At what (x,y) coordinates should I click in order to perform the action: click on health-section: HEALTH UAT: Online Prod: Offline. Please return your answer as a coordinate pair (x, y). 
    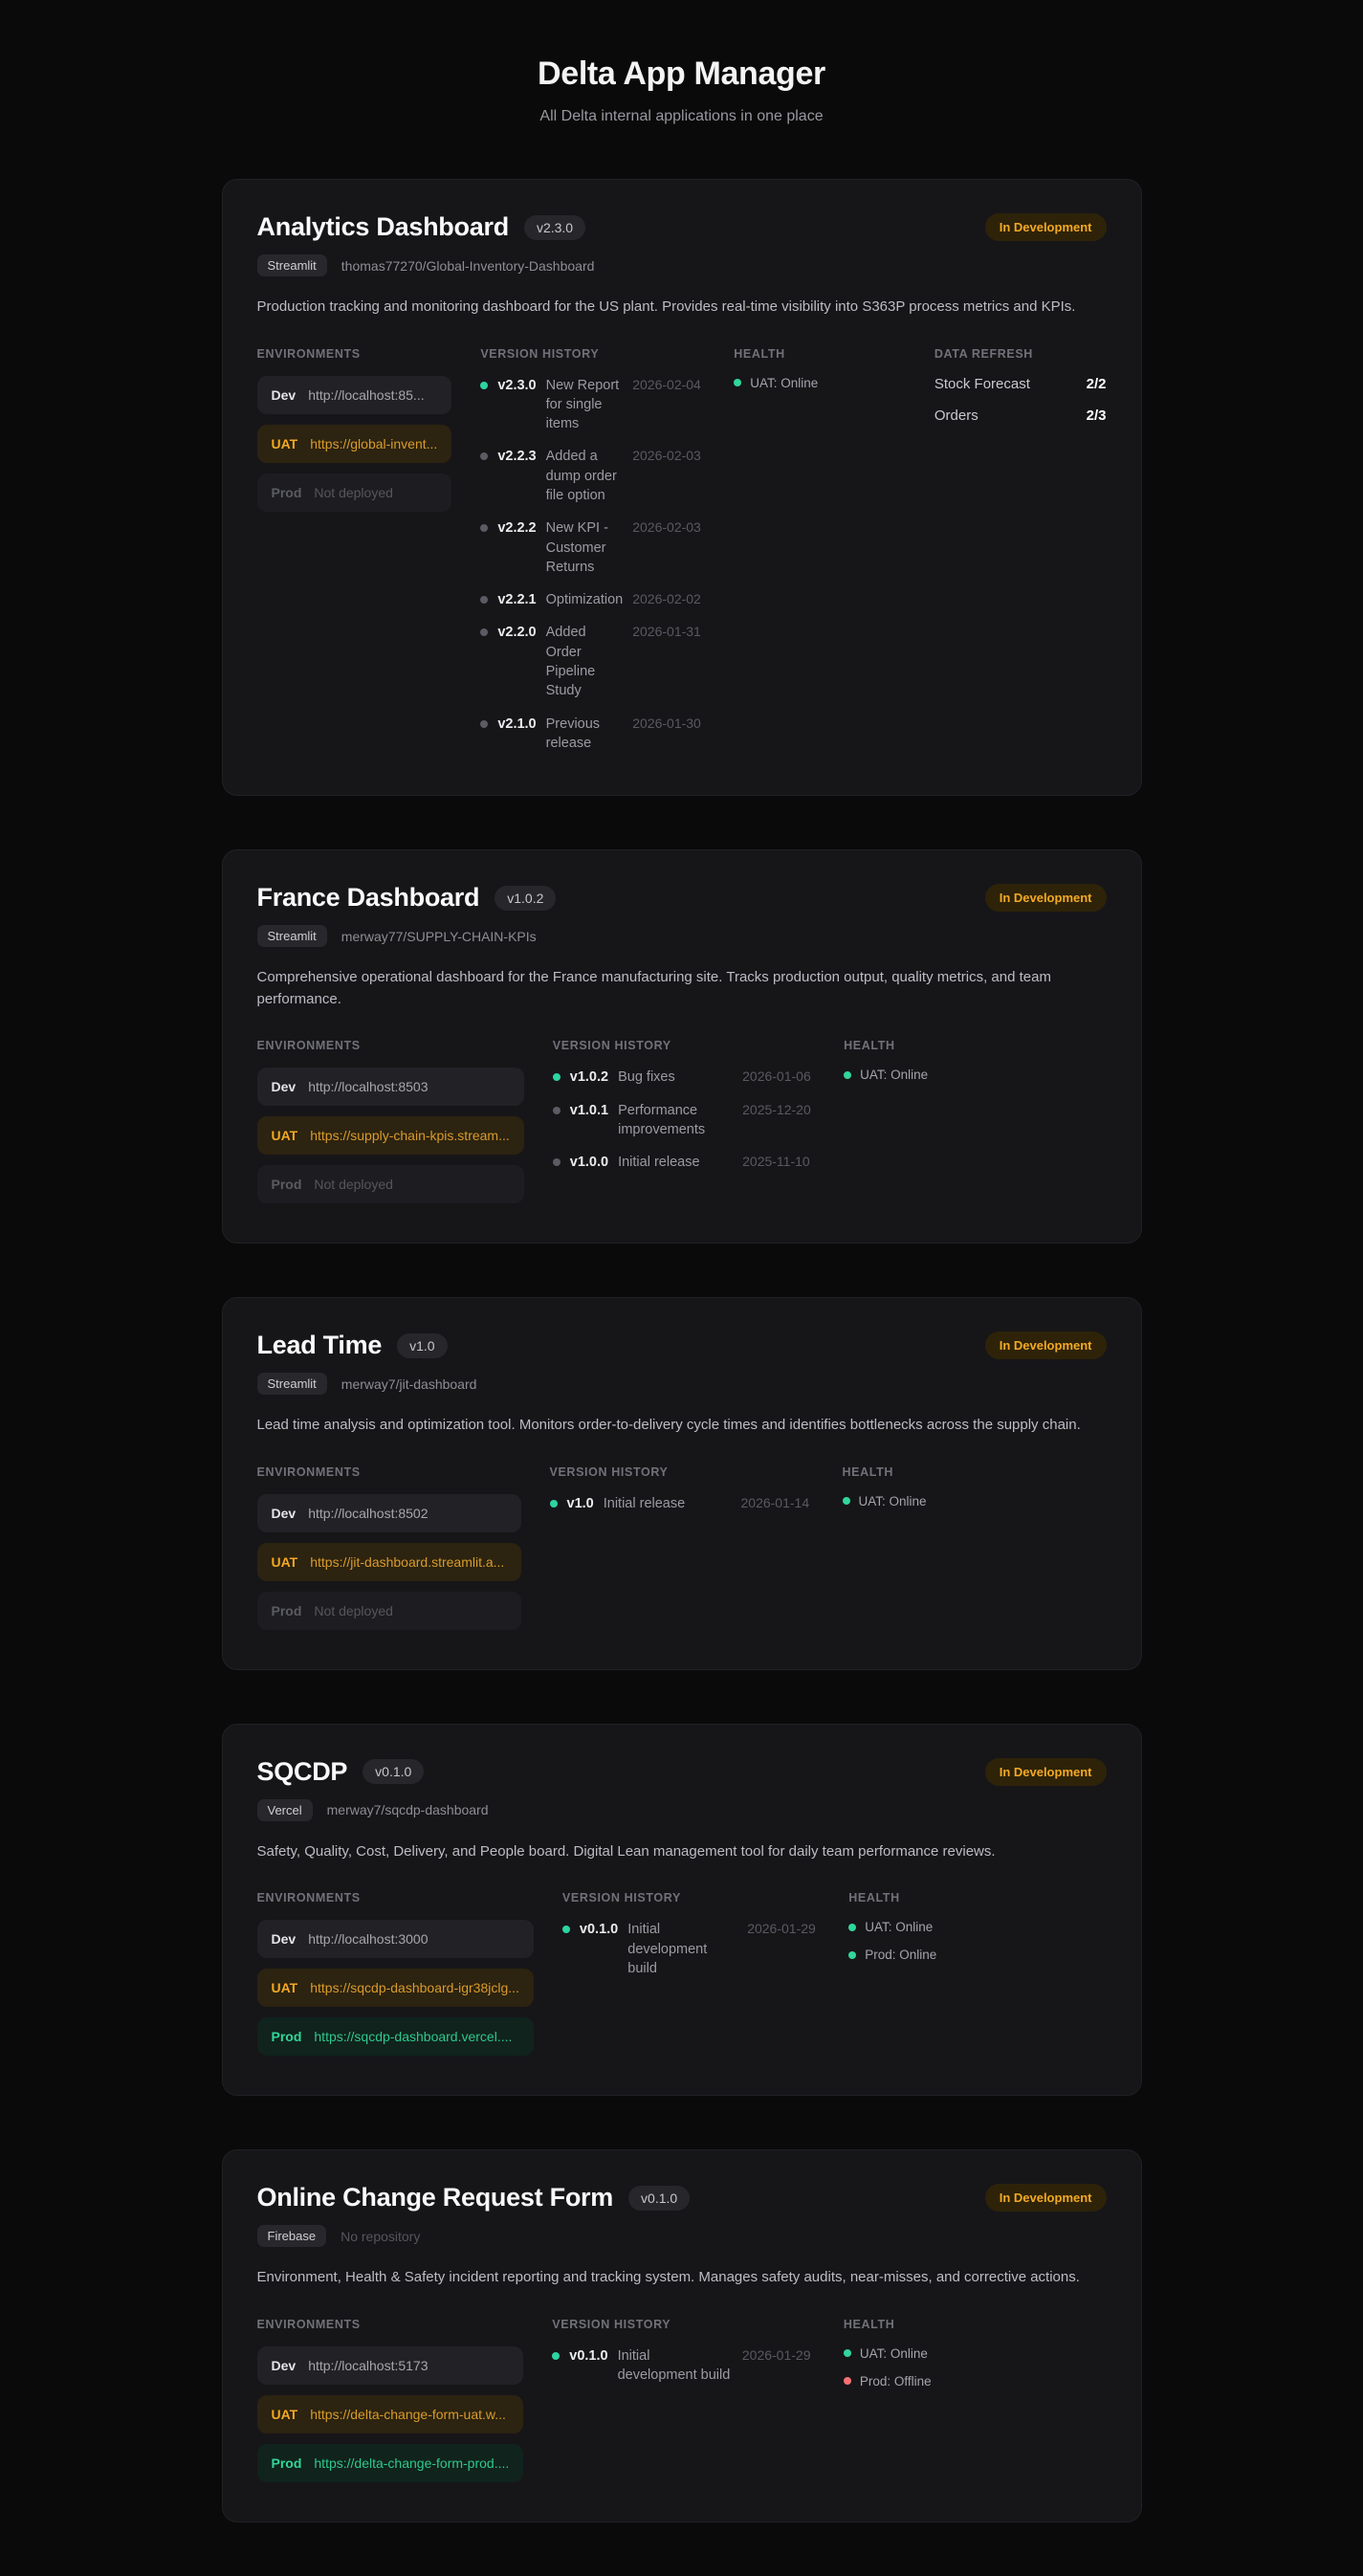
    Looking at the image, I should click on (975, 2405).